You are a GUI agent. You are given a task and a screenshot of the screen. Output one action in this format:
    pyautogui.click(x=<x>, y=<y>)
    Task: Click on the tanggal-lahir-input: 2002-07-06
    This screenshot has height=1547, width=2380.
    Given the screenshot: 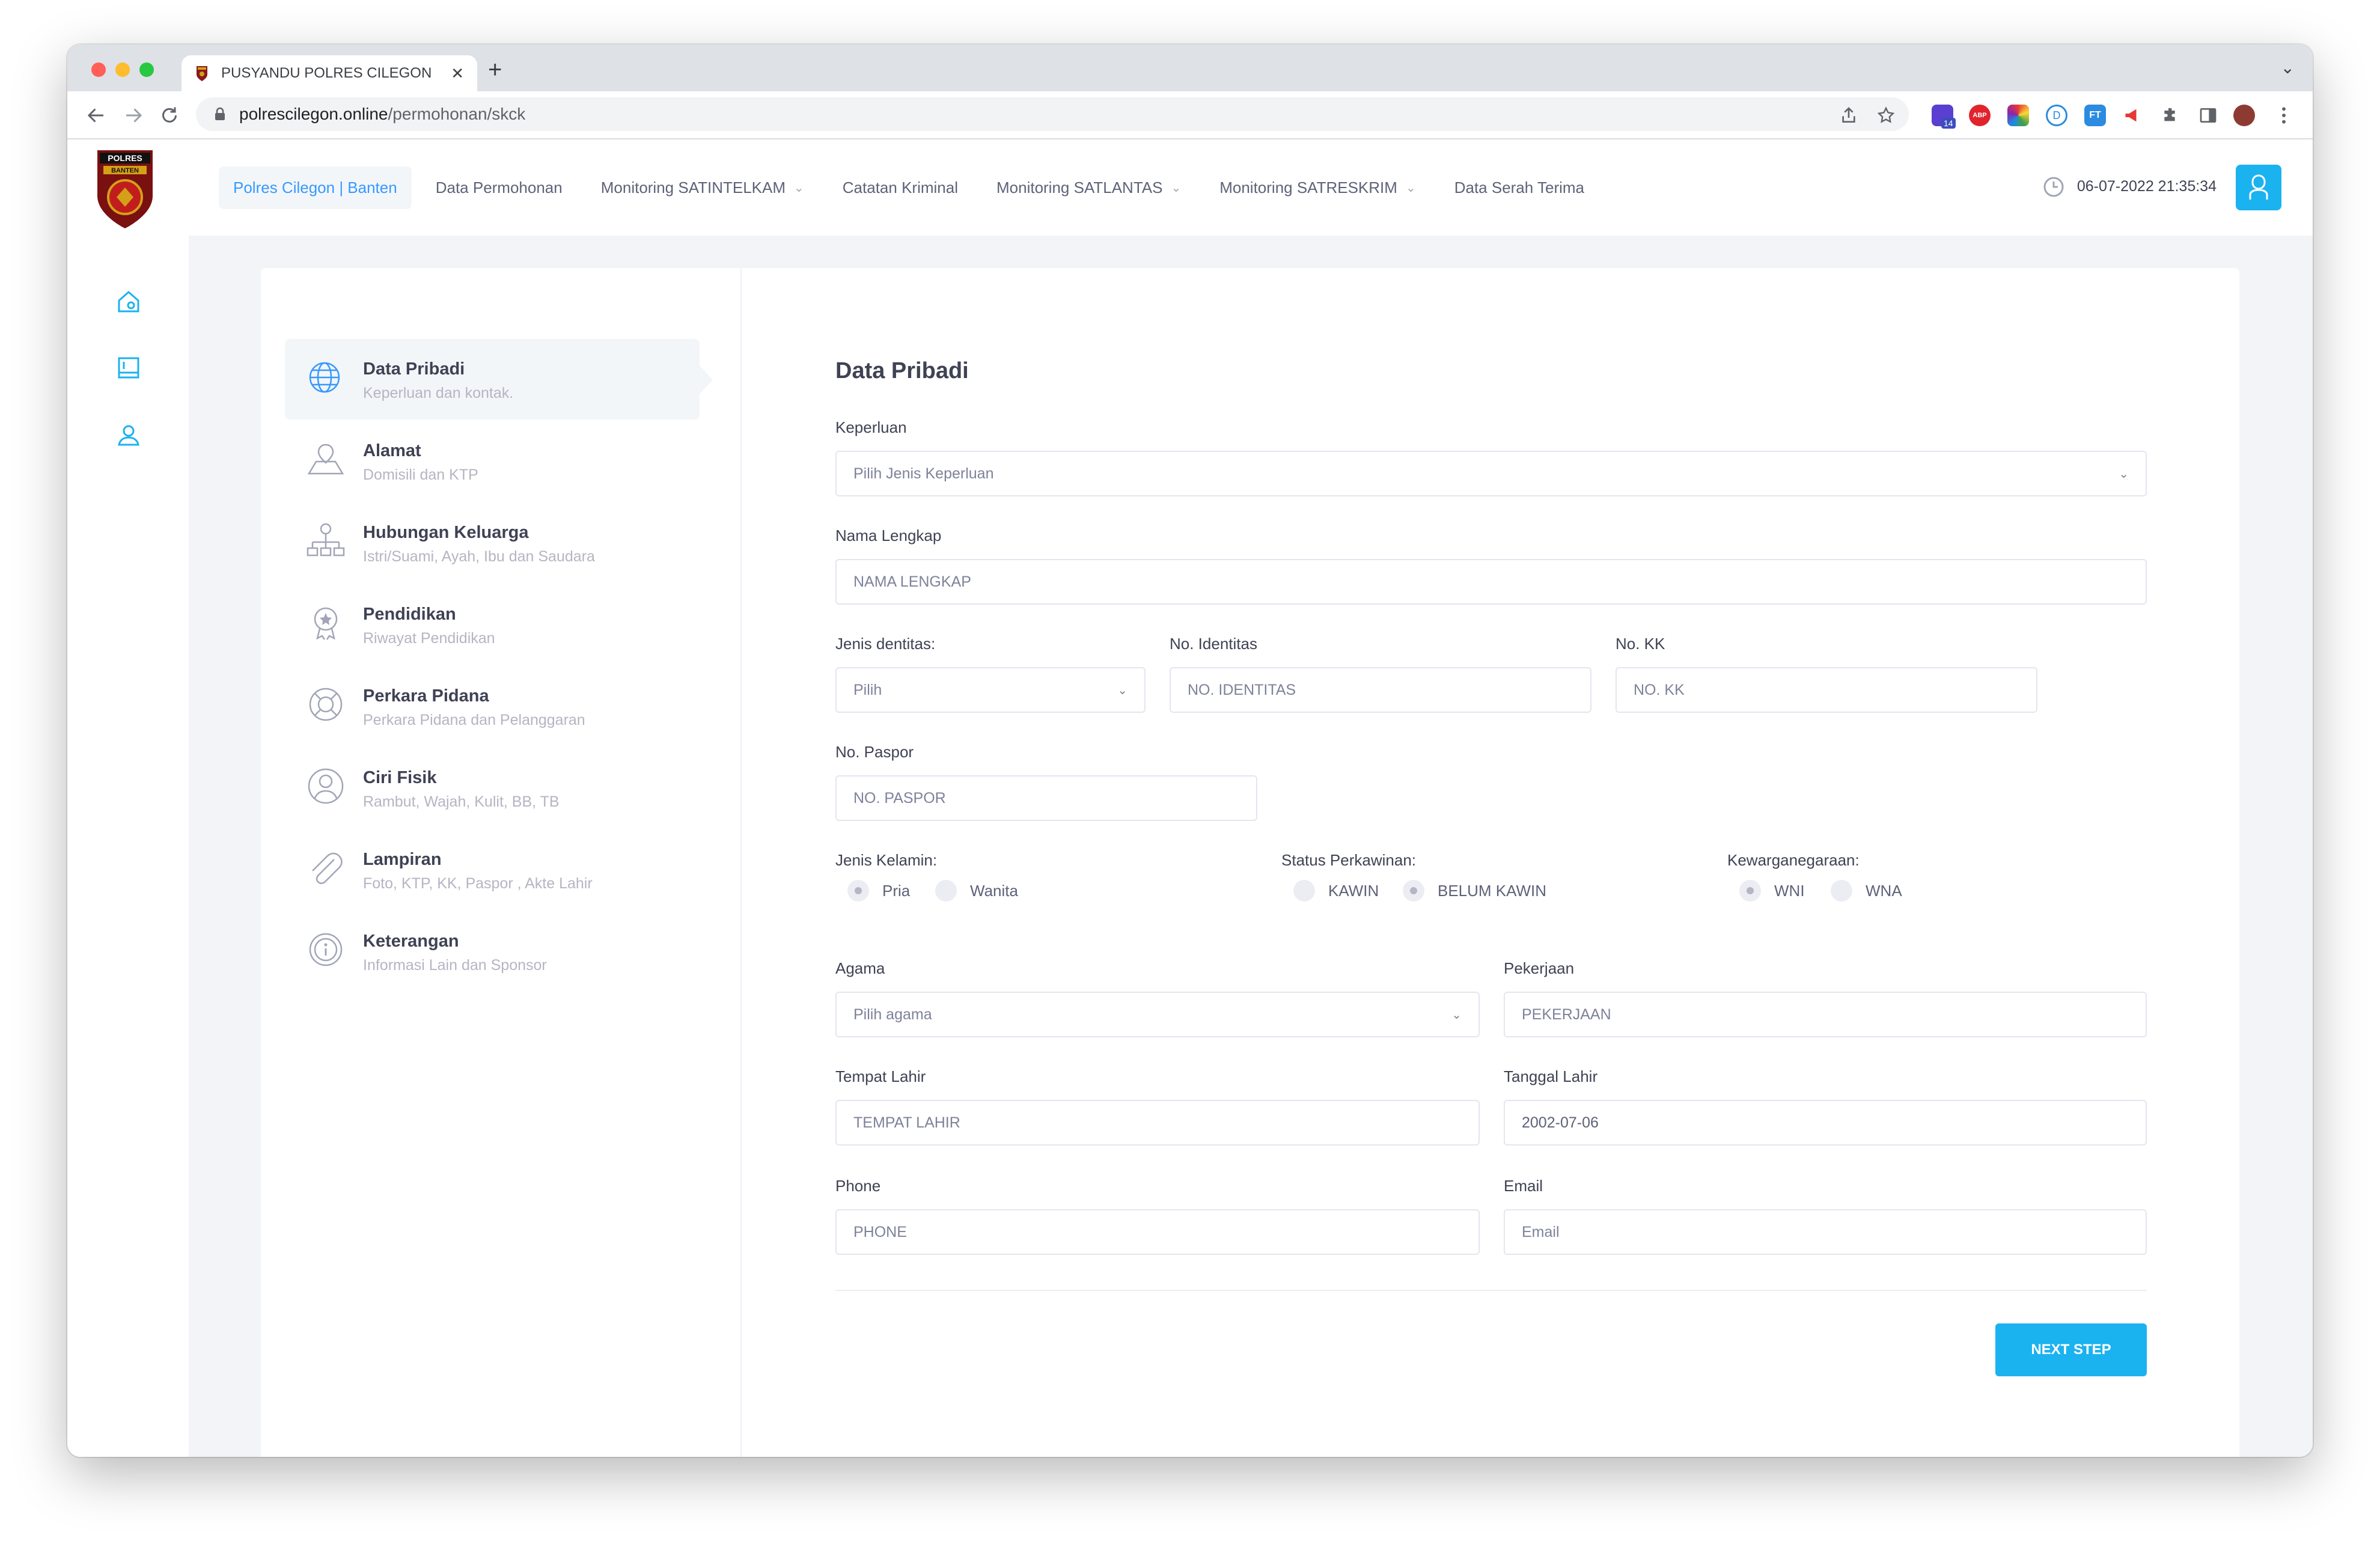 What is the action you would take?
    pyautogui.click(x=1825, y=1123)
    